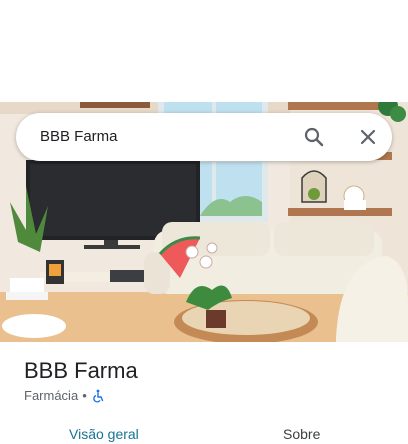 This screenshot has height=444, width=408. Describe the element at coordinates (98, 396) in the screenshot. I see `wheelchair-icon` at that location.